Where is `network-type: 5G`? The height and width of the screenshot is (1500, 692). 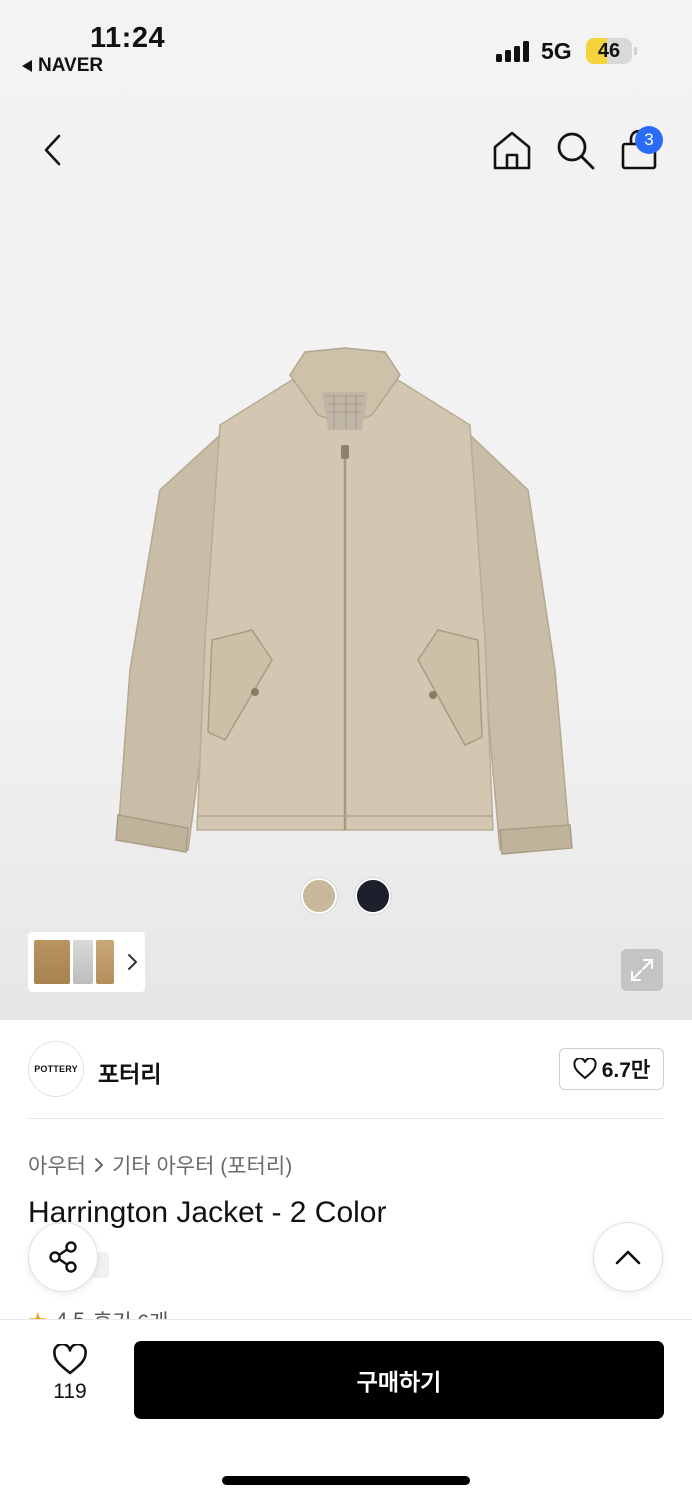
network-type: 5G is located at coordinates (556, 51).